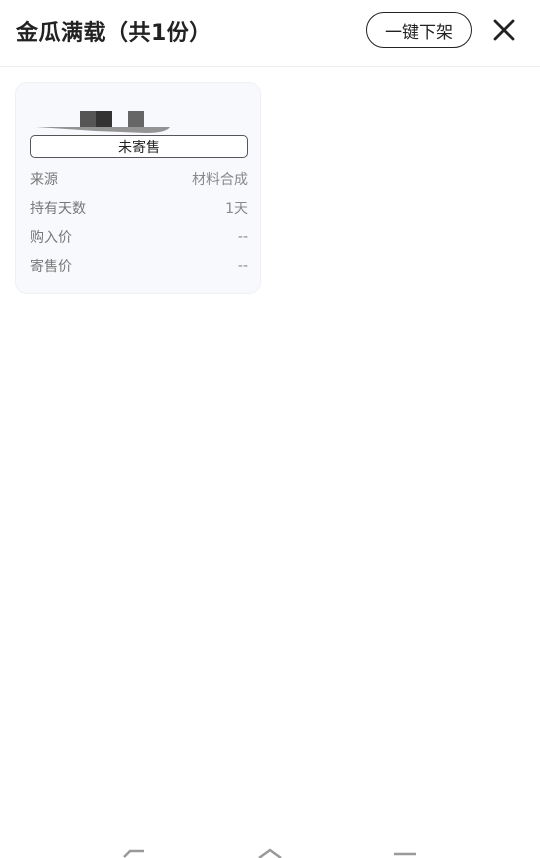 This screenshot has width=540, height=858. Describe the element at coordinates (270, 33) in the screenshot. I see `header: 金瓜满载（共1份） 一键下架` at that location.